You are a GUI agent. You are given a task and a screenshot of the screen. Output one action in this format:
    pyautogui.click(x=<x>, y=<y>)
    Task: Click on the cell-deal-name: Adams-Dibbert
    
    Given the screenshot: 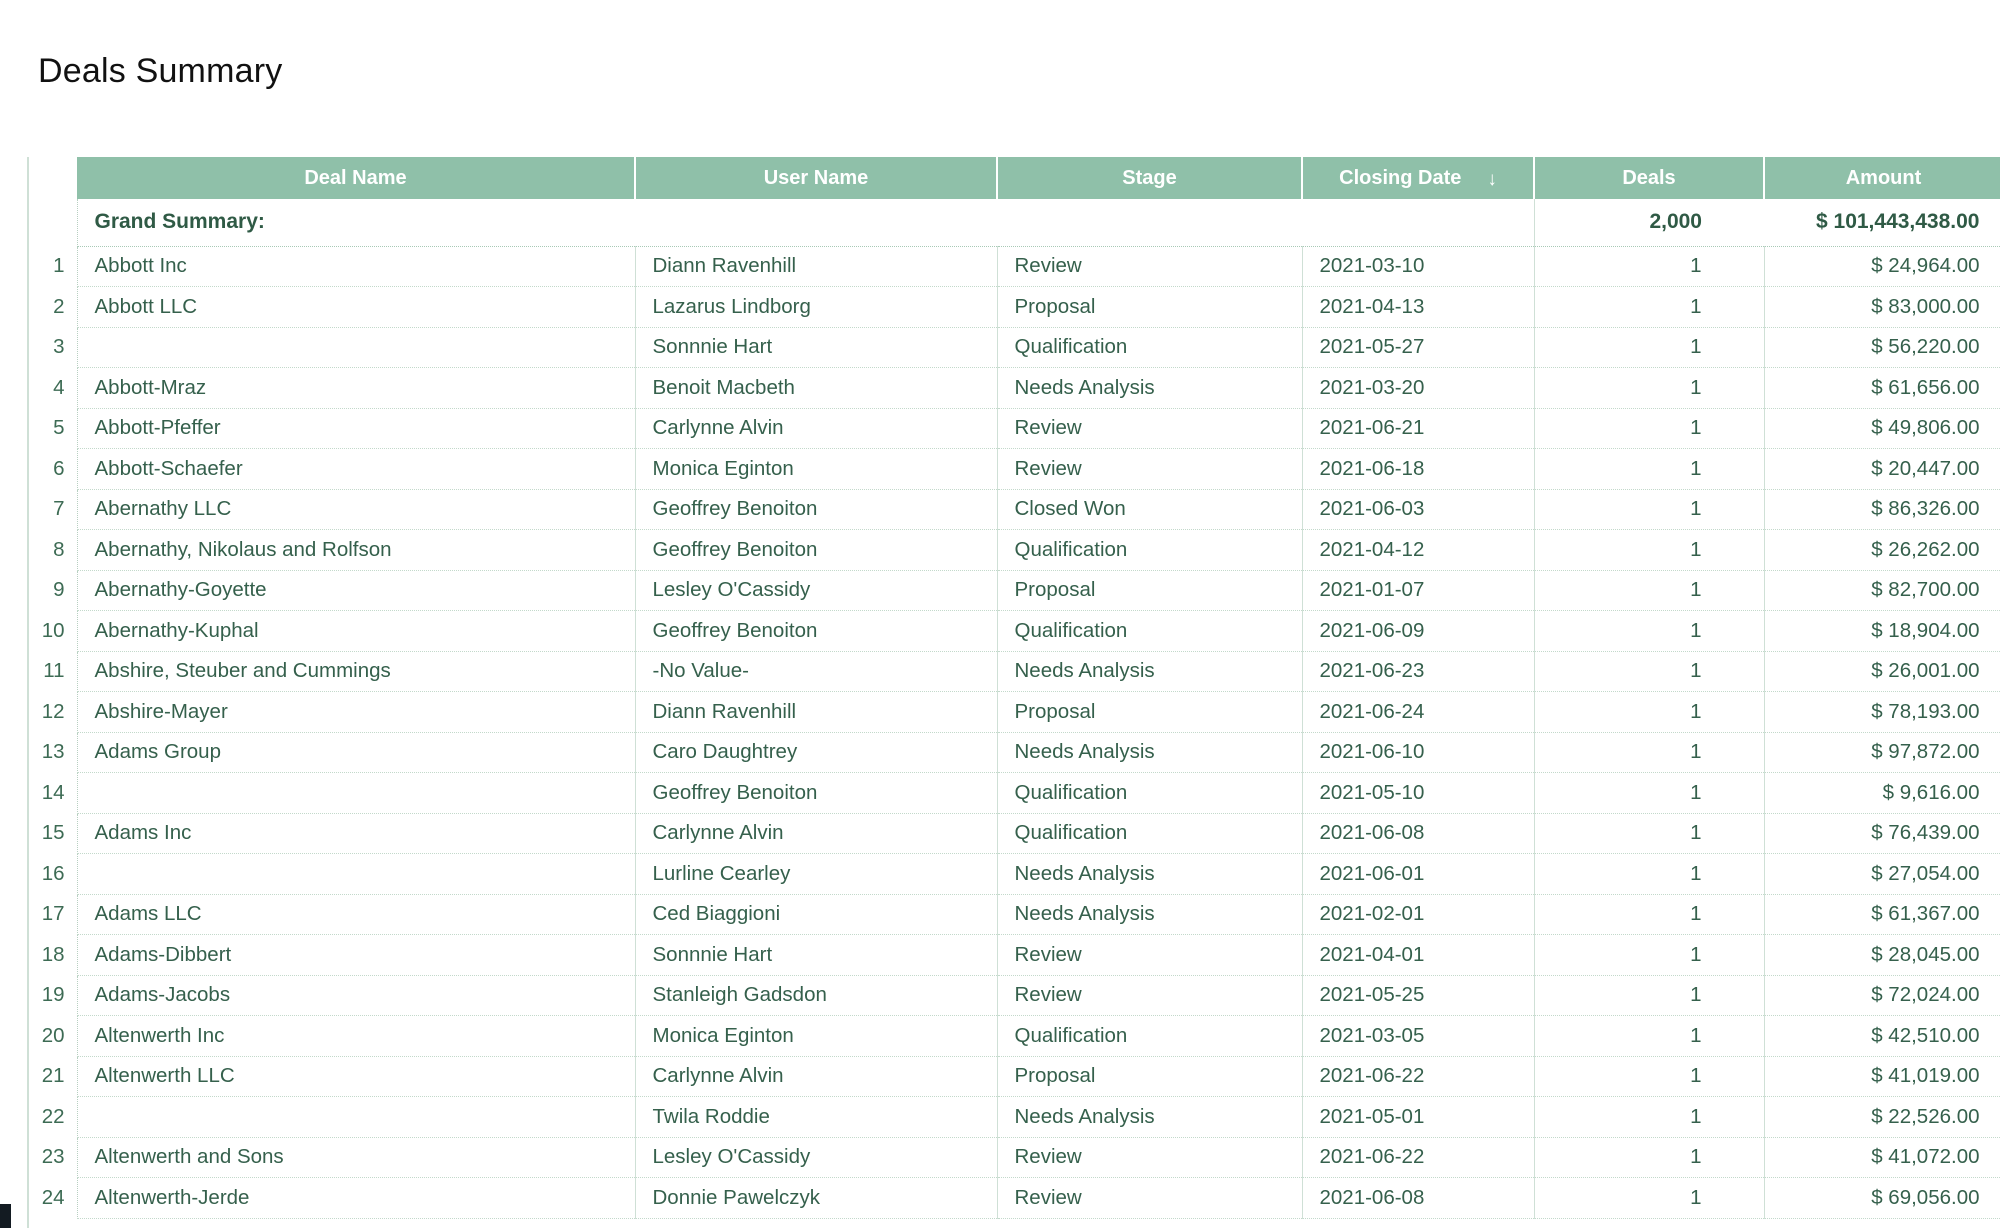 What is the action you would take?
    pyautogui.click(x=355, y=955)
    